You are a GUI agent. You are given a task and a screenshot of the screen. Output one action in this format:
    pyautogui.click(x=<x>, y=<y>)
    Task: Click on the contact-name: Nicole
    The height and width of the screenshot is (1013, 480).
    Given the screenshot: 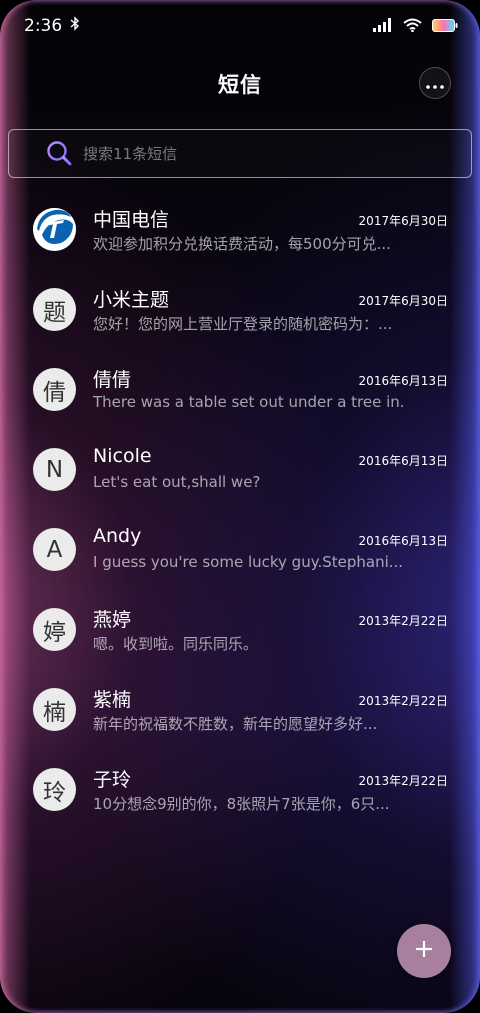 What is the action you would take?
    pyautogui.click(x=122, y=456)
    